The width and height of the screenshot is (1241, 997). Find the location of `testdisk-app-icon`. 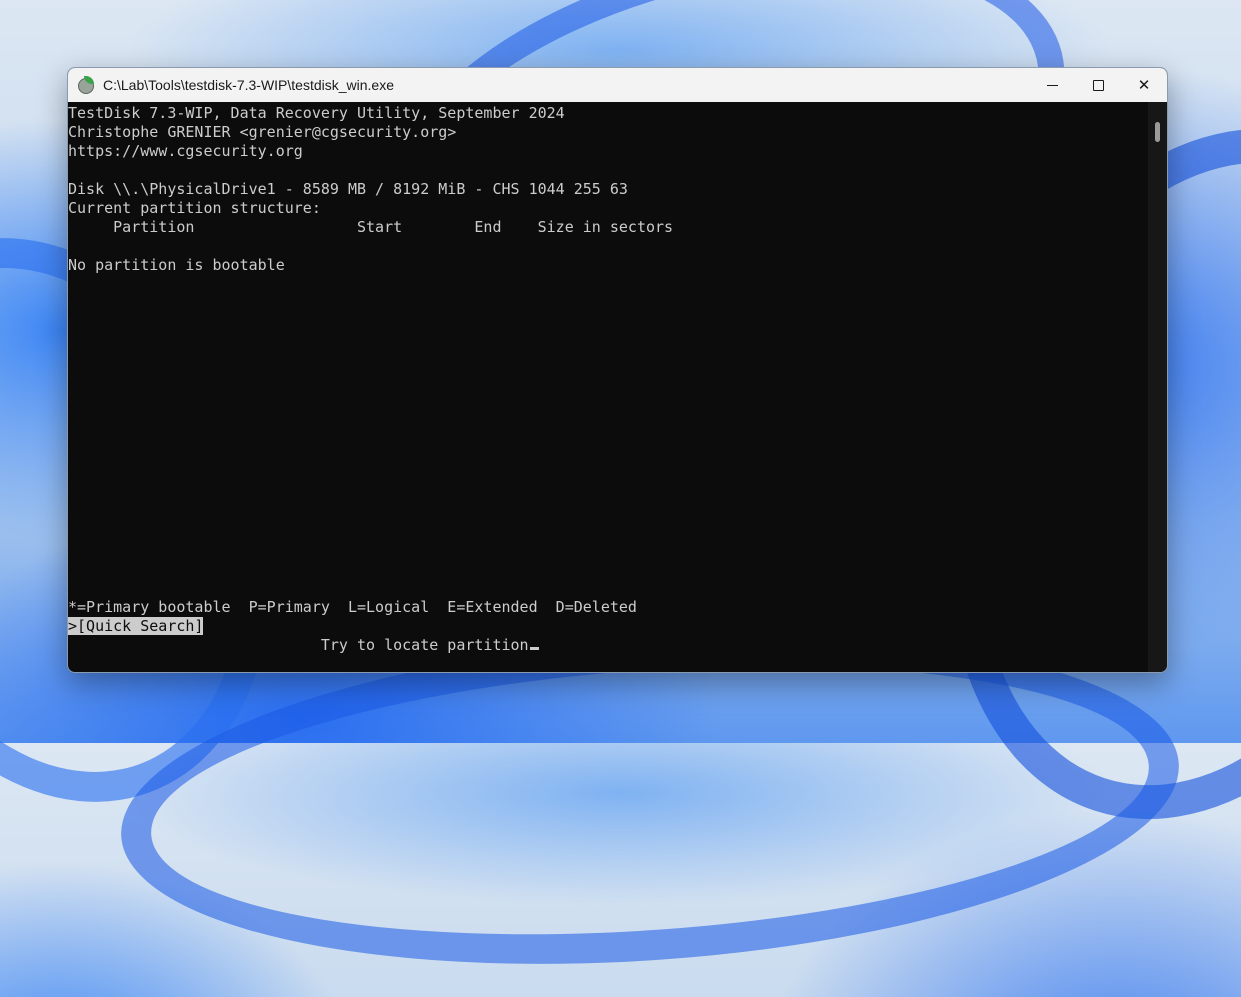

testdisk-app-icon is located at coordinates (86, 85).